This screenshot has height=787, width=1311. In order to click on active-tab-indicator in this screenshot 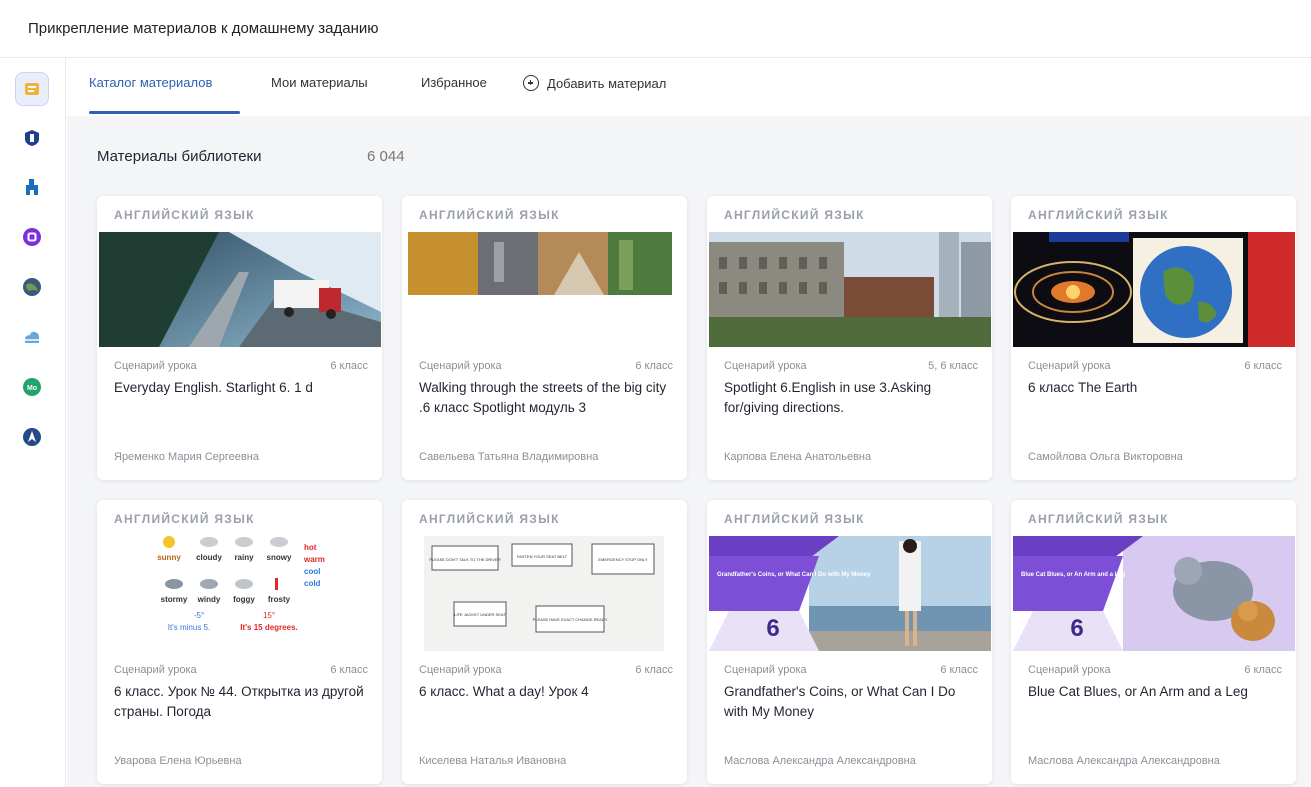, I will do `click(164, 112)`.